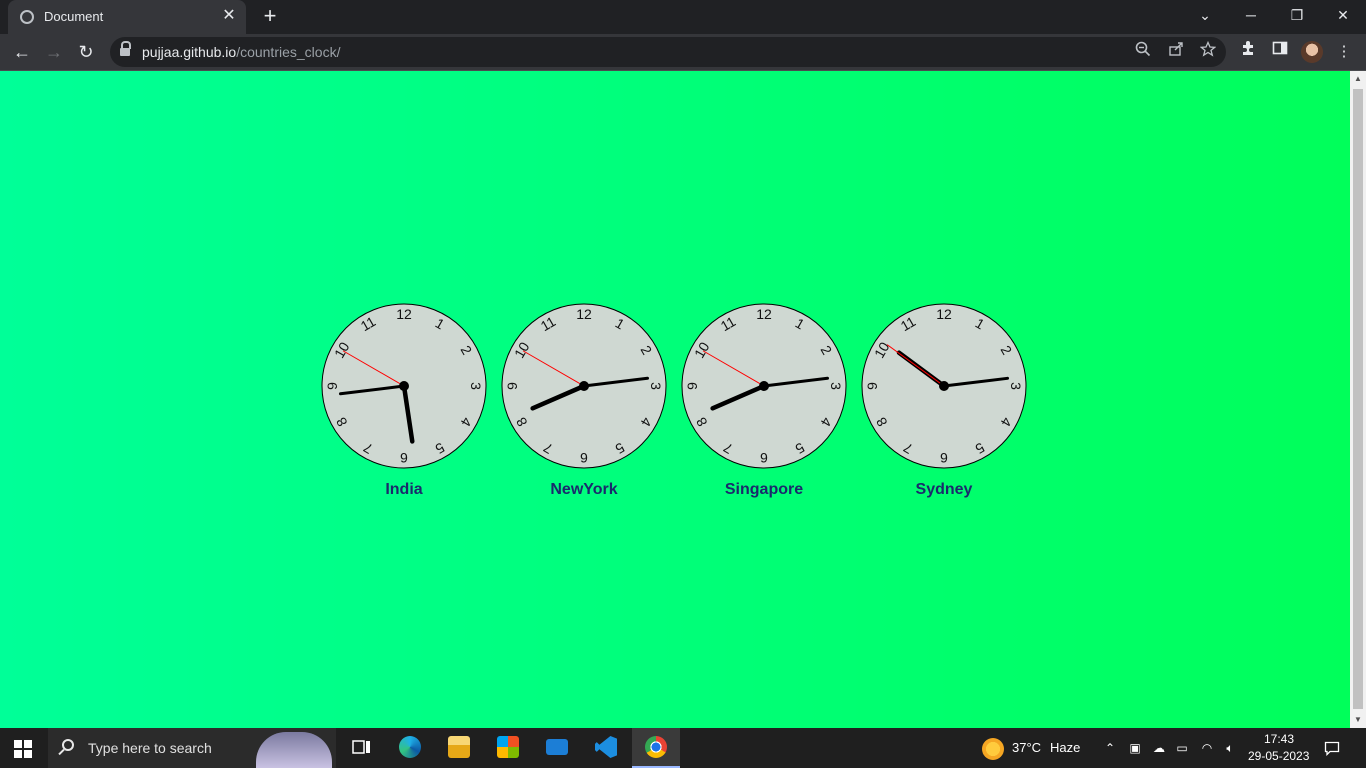 This screenshot has height=768, width=1366. I want to click on vscode-app-icon, so click(606, 748).